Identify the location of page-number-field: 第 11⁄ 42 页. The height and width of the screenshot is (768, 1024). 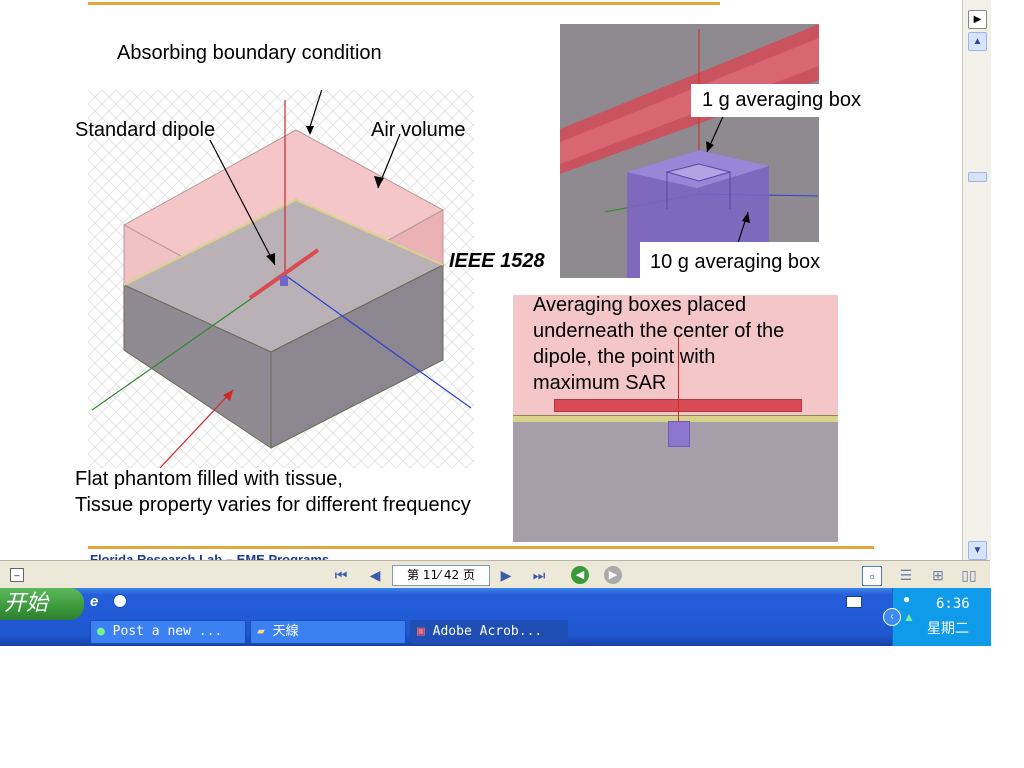
(441, 575).